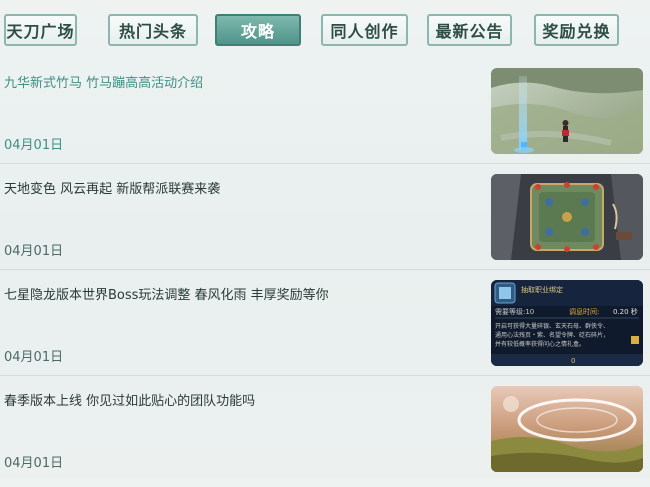 This screenshot has height=487, width=650. What do you see at coordinates (573, 361) in the screenshot?
I see `dialog-count: 0` at bounding box center [573, 361].